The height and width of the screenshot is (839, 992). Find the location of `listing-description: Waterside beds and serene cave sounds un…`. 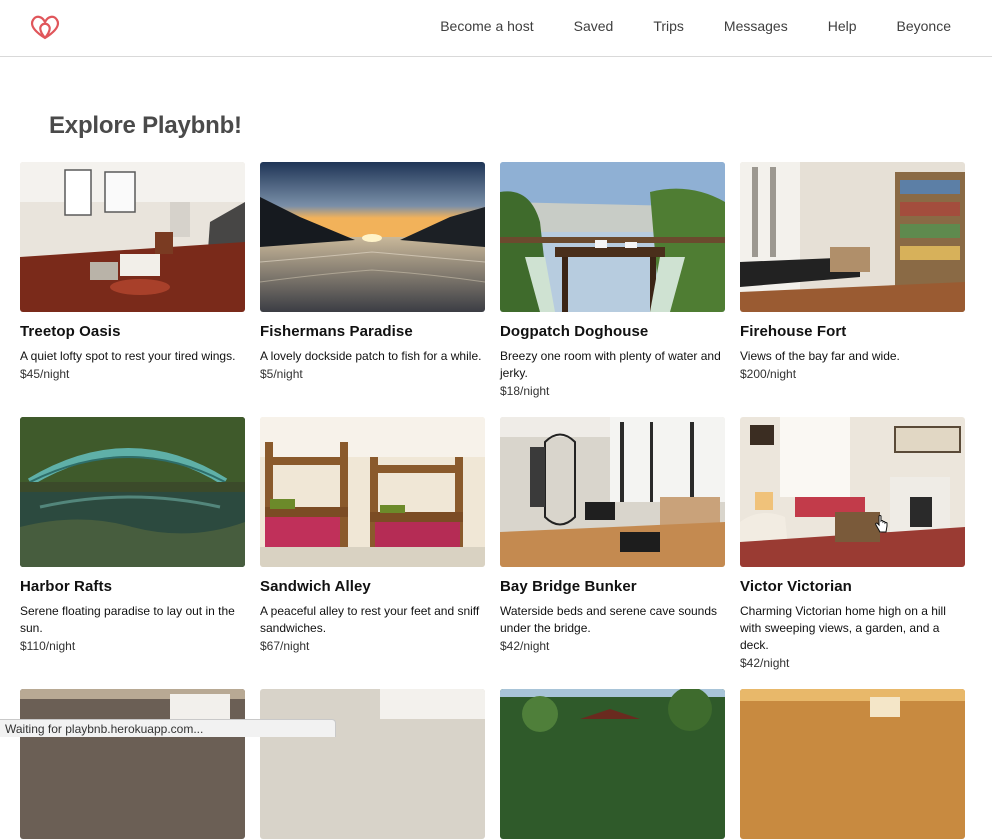

listing-description: Waterside beds and serene cave sounds un… is located at coordinates (609, 619).